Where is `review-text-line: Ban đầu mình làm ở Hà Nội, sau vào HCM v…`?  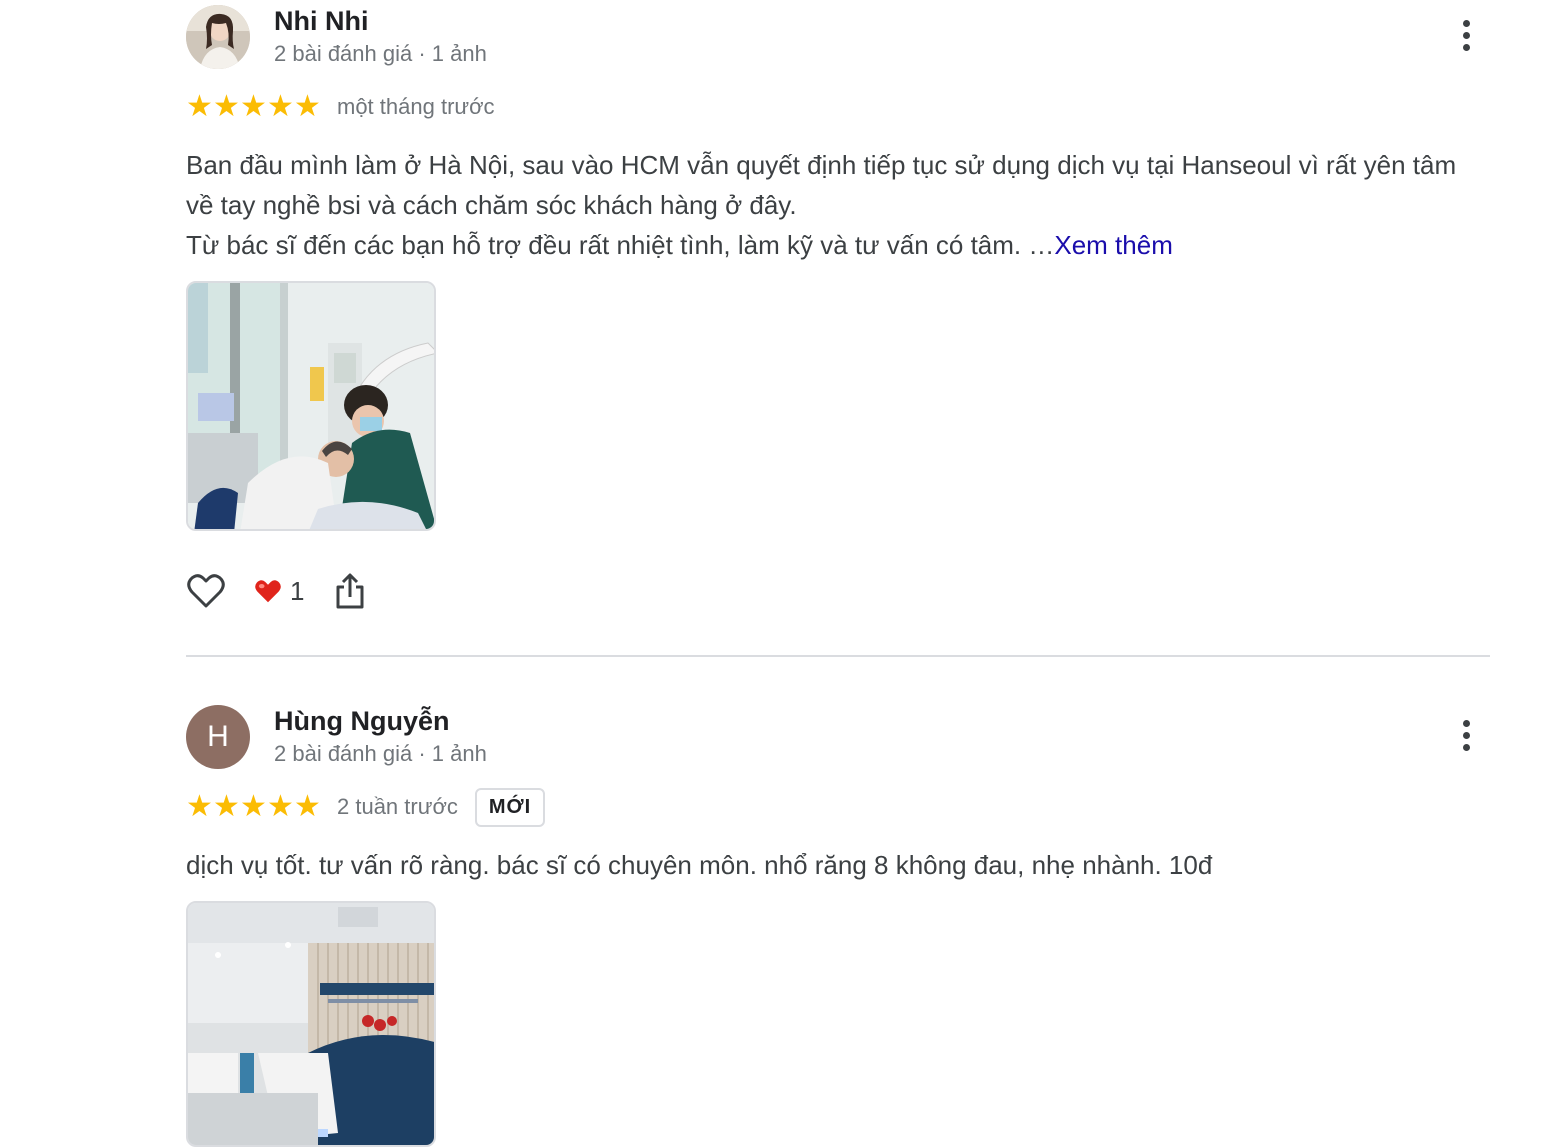
review-text-line: Ban đầu mình làm ở Hà Nội, sau vào HCM v… is located at coordinates (821, 185).